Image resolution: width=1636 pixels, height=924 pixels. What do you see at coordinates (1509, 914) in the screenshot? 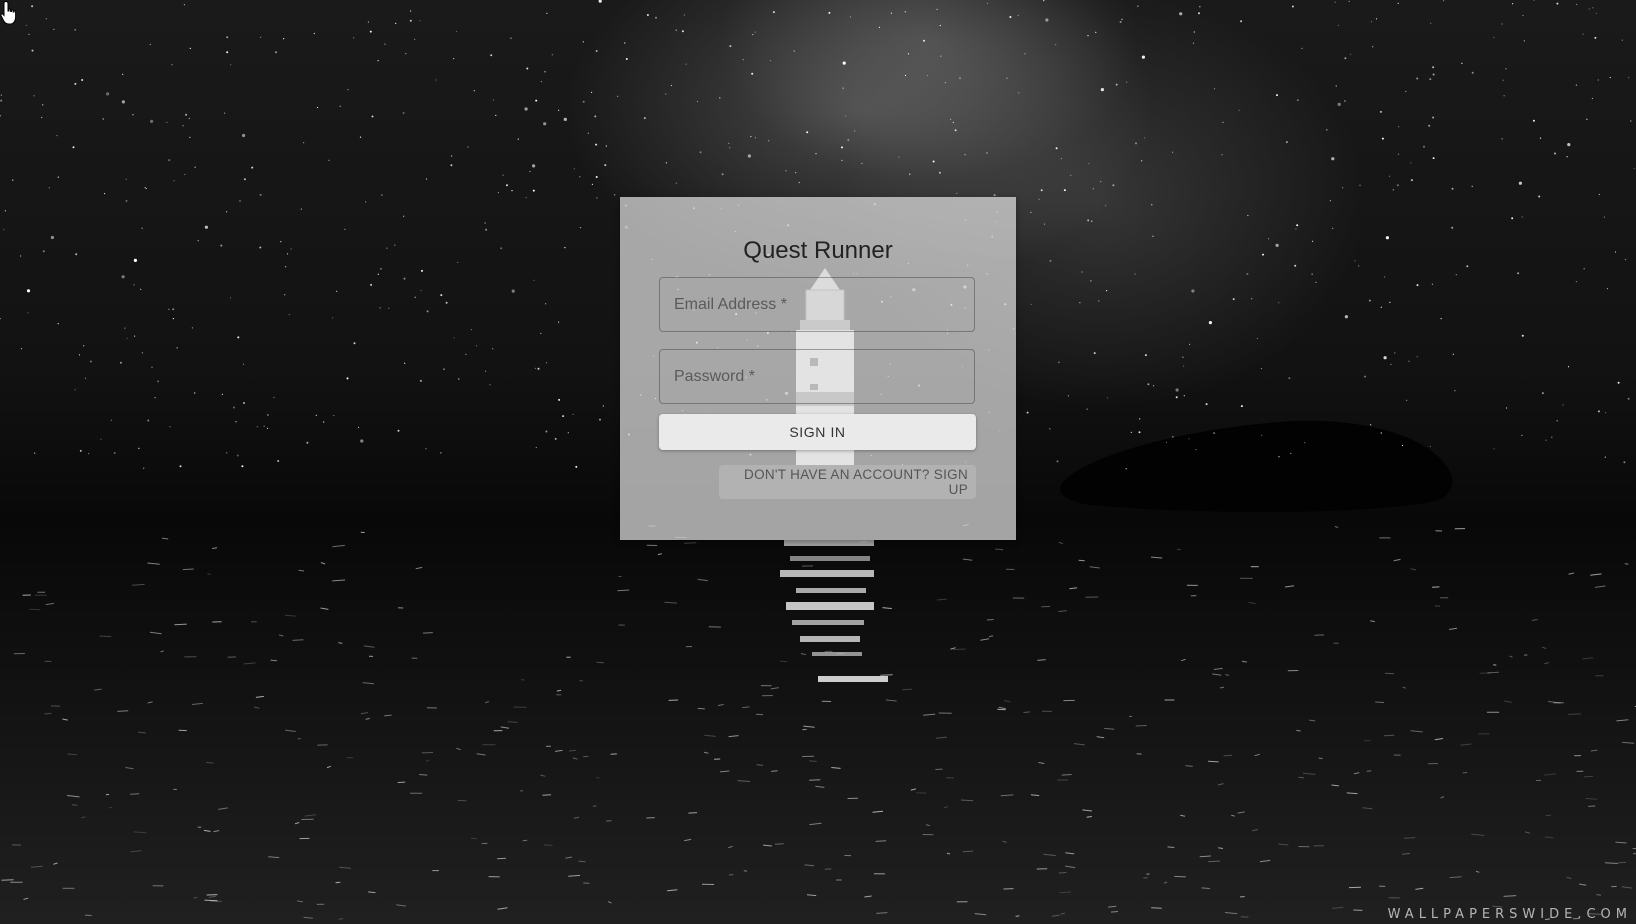
I see `watermark-text: WALLPAPERSWIDE.COM` at bounding box center [1509, 914].